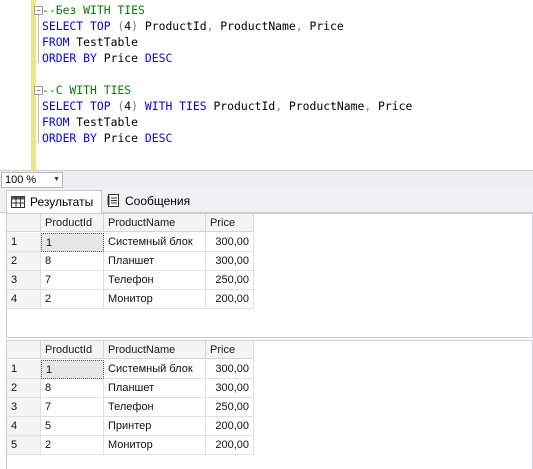  I want to click on tab-messages: Сообщения, so click(160, 200).